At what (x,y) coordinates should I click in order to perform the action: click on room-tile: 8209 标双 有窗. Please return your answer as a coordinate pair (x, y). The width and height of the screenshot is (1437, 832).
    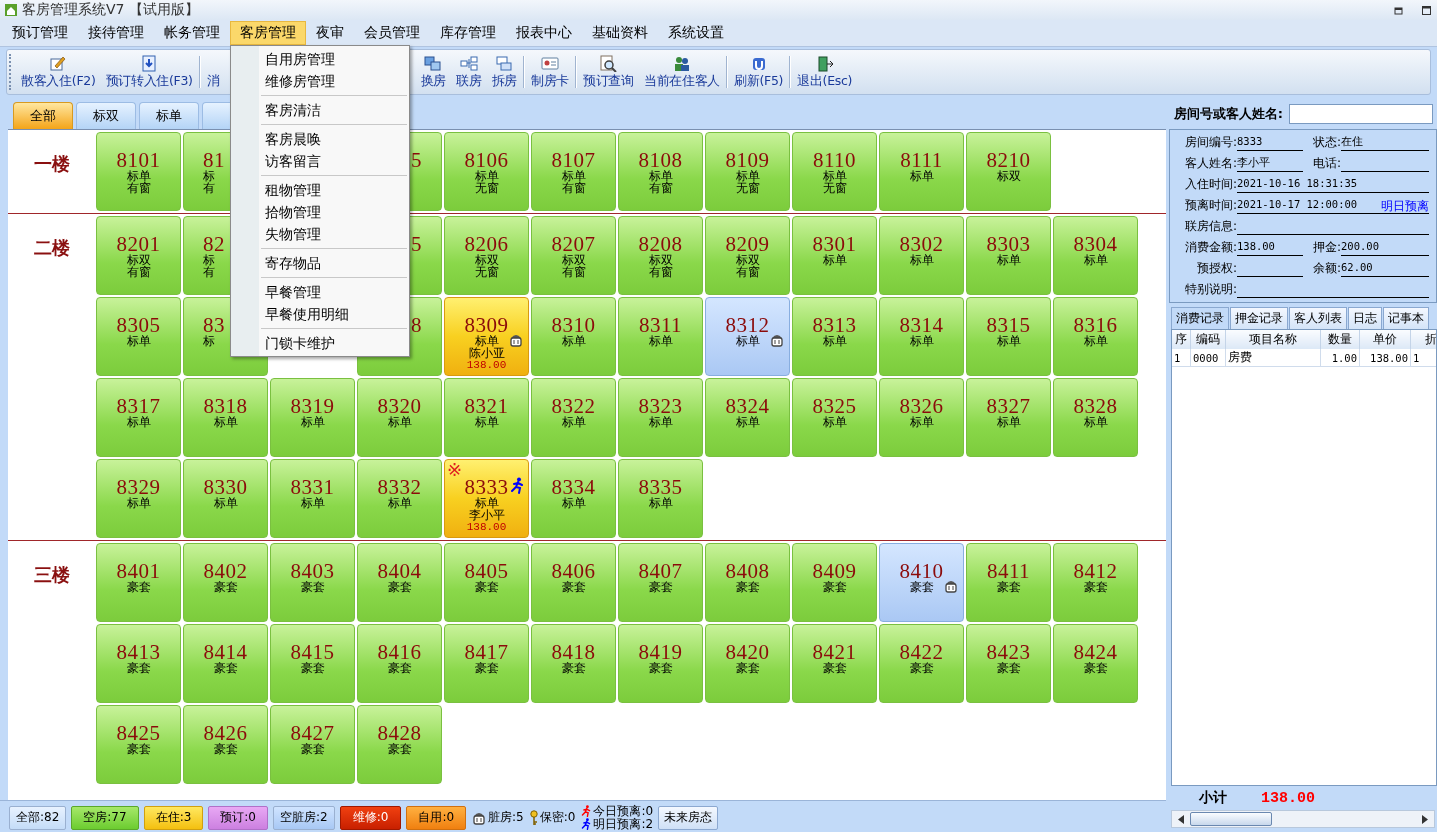
    Looking at the image, I should click on (747, 255).